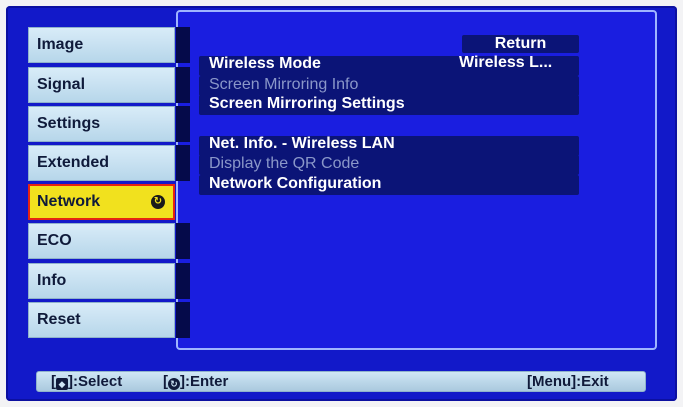 The height and width of the screenshot is (407, 683). I want to click on sidebar-item-eco: ECO, so click(101, 241).